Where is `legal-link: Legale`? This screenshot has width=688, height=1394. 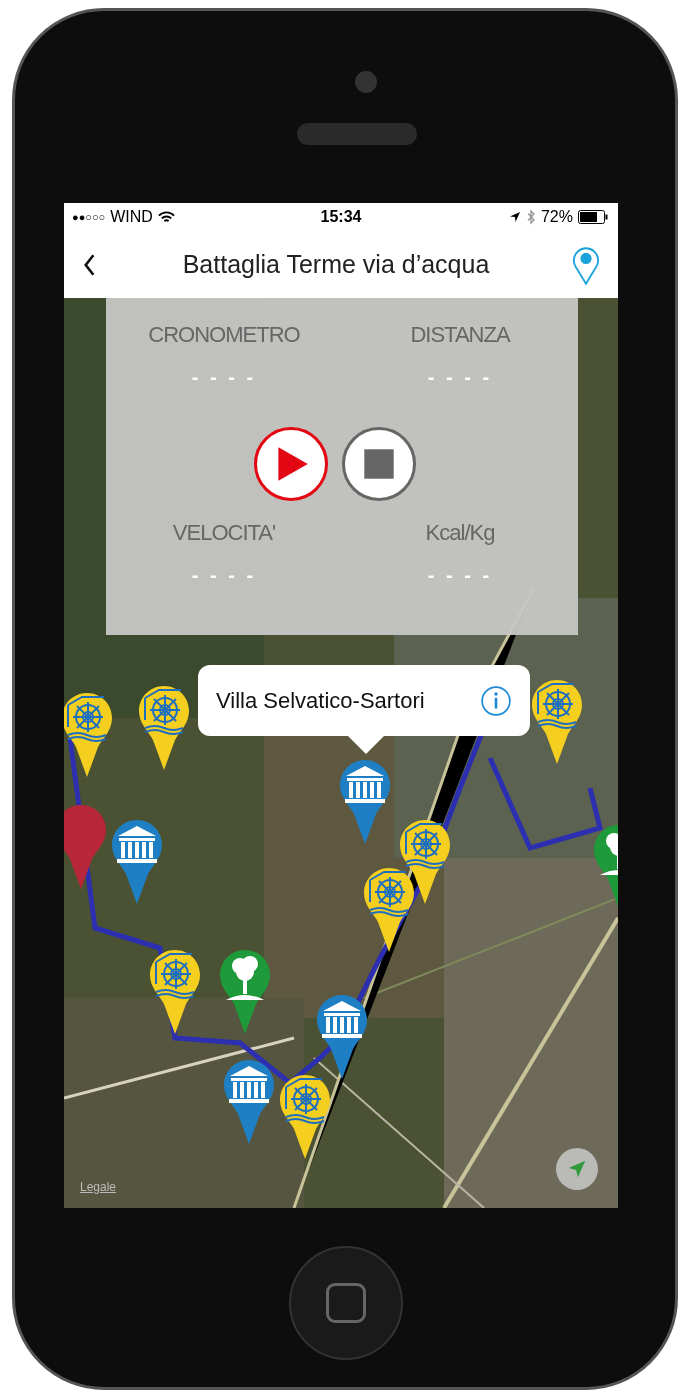 legal-link: Legale is located at coordinates (98, 1187).